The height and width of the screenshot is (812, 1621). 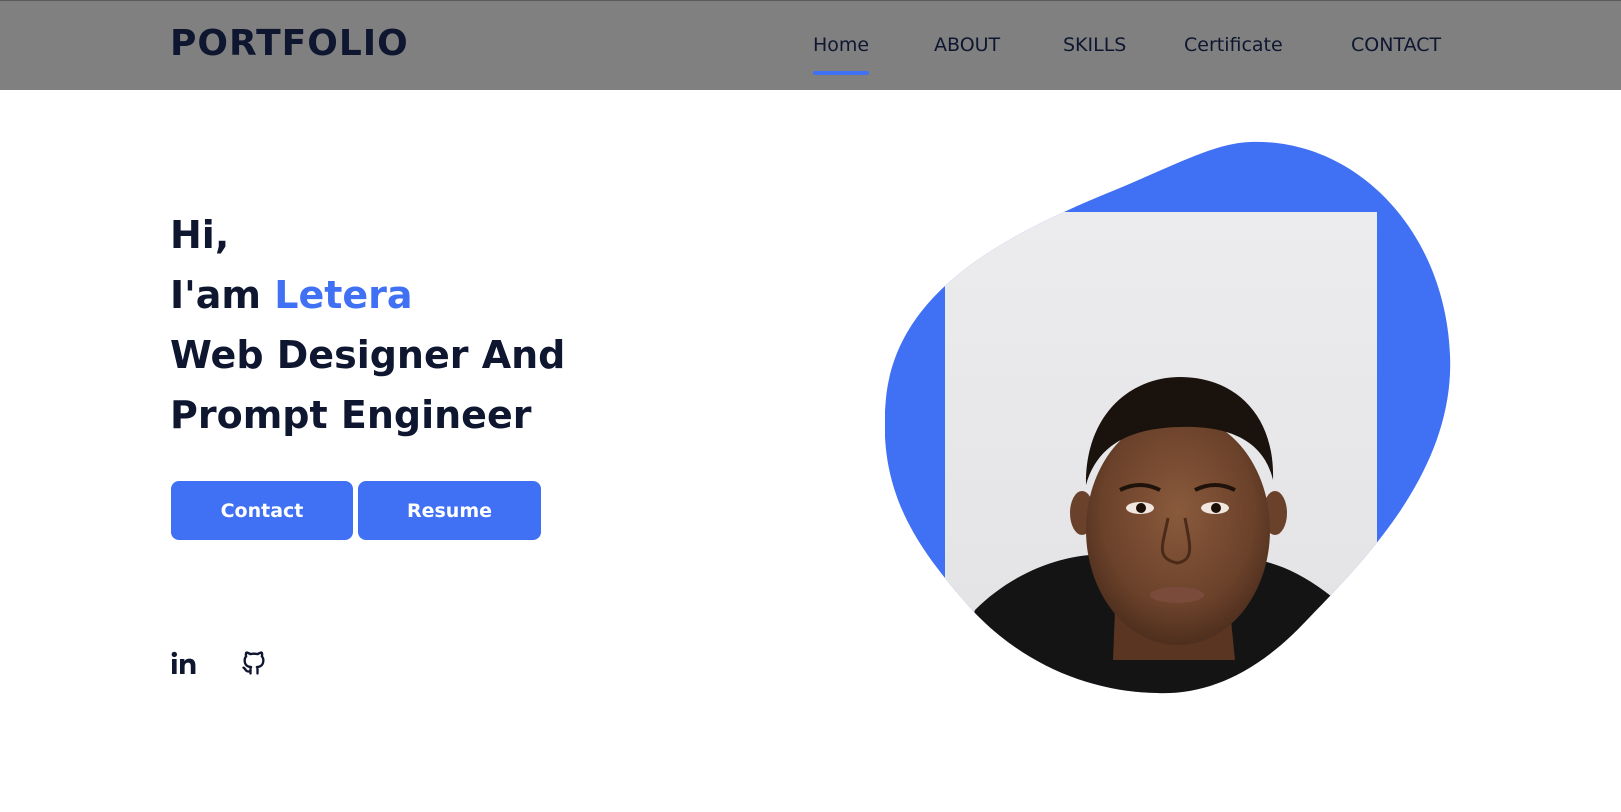 I want to click on hero-role-line-2: Prompt Engineer, so click(x=351, y=415).